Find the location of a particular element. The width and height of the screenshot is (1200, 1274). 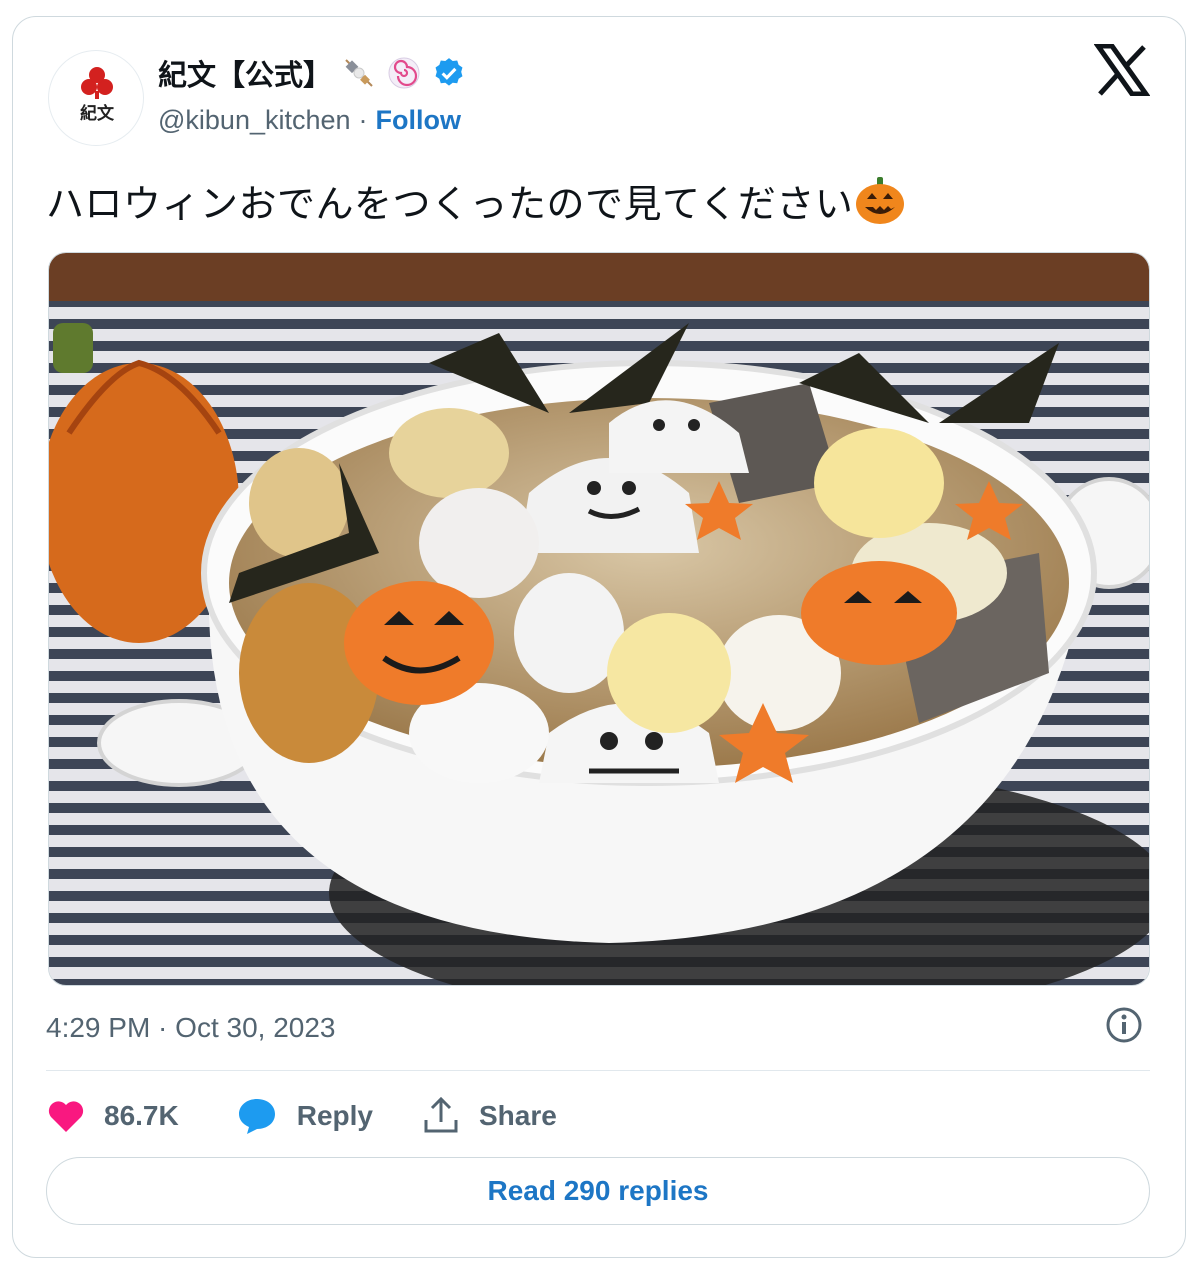

naruto-icon is located at coordinates (404, 73).